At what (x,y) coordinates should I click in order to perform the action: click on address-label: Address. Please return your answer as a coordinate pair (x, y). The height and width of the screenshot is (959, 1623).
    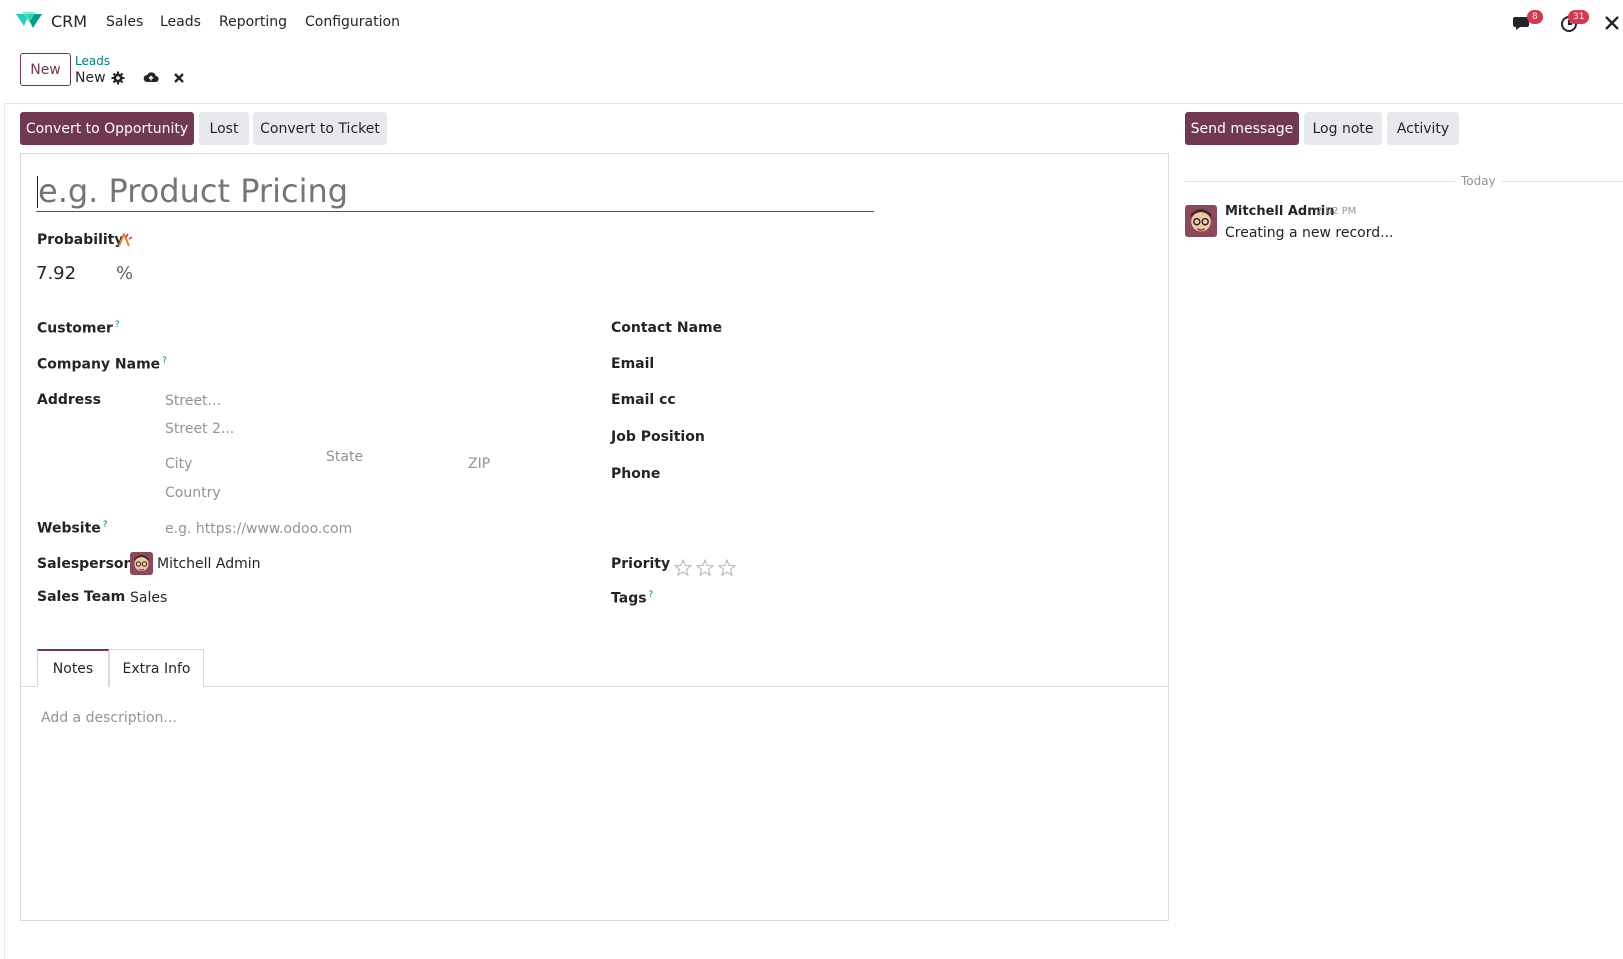
    Looking at the image, I should click on (69, 400).